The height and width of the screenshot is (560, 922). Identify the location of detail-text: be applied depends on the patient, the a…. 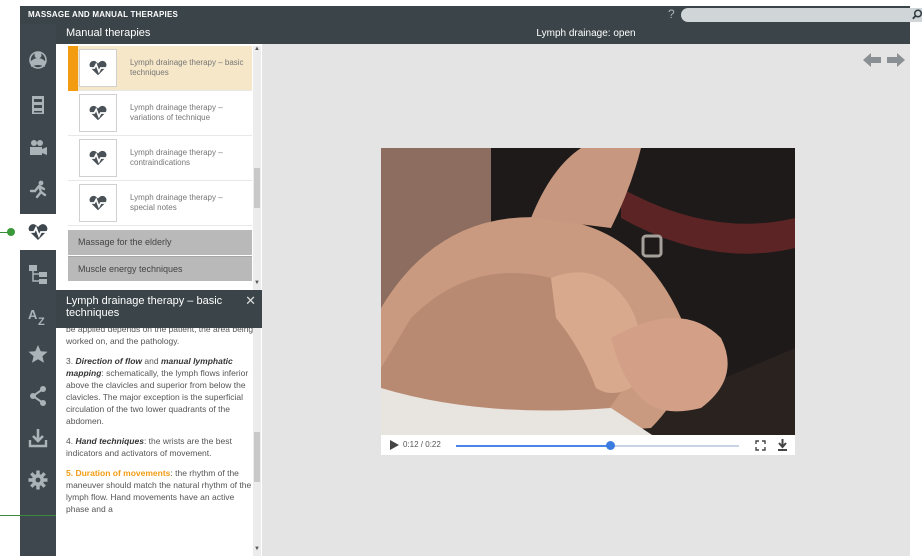
(160, 425).